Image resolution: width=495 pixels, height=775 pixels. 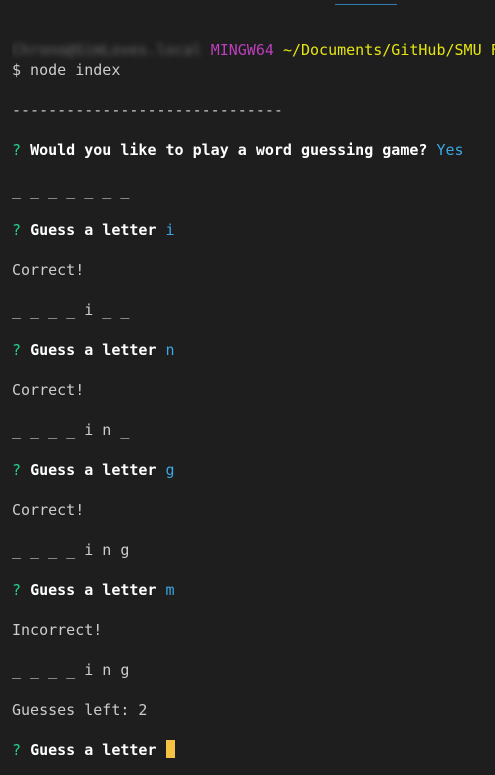 I want to click on guess-letter: m, so click(x=170, y=590).